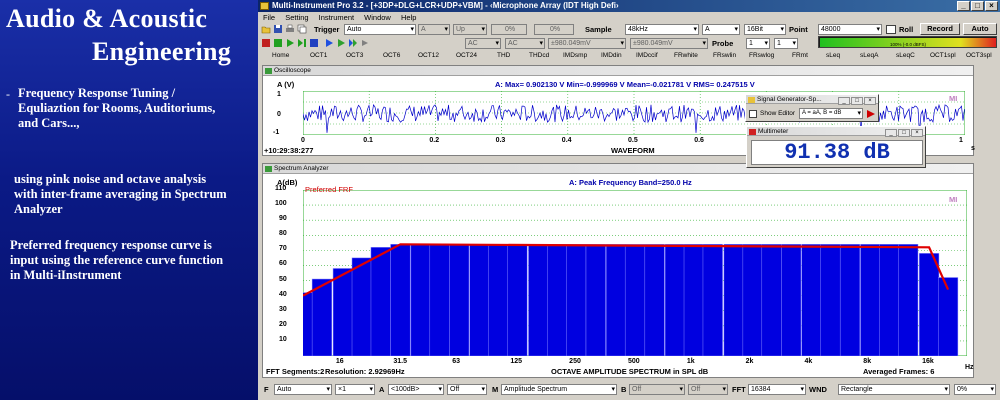 The height and width of the screenshot is (400, 1000). Describe the element at coordinates (904, 133) in the screenshot. I see `mm-maximize-icon: □` at that location.